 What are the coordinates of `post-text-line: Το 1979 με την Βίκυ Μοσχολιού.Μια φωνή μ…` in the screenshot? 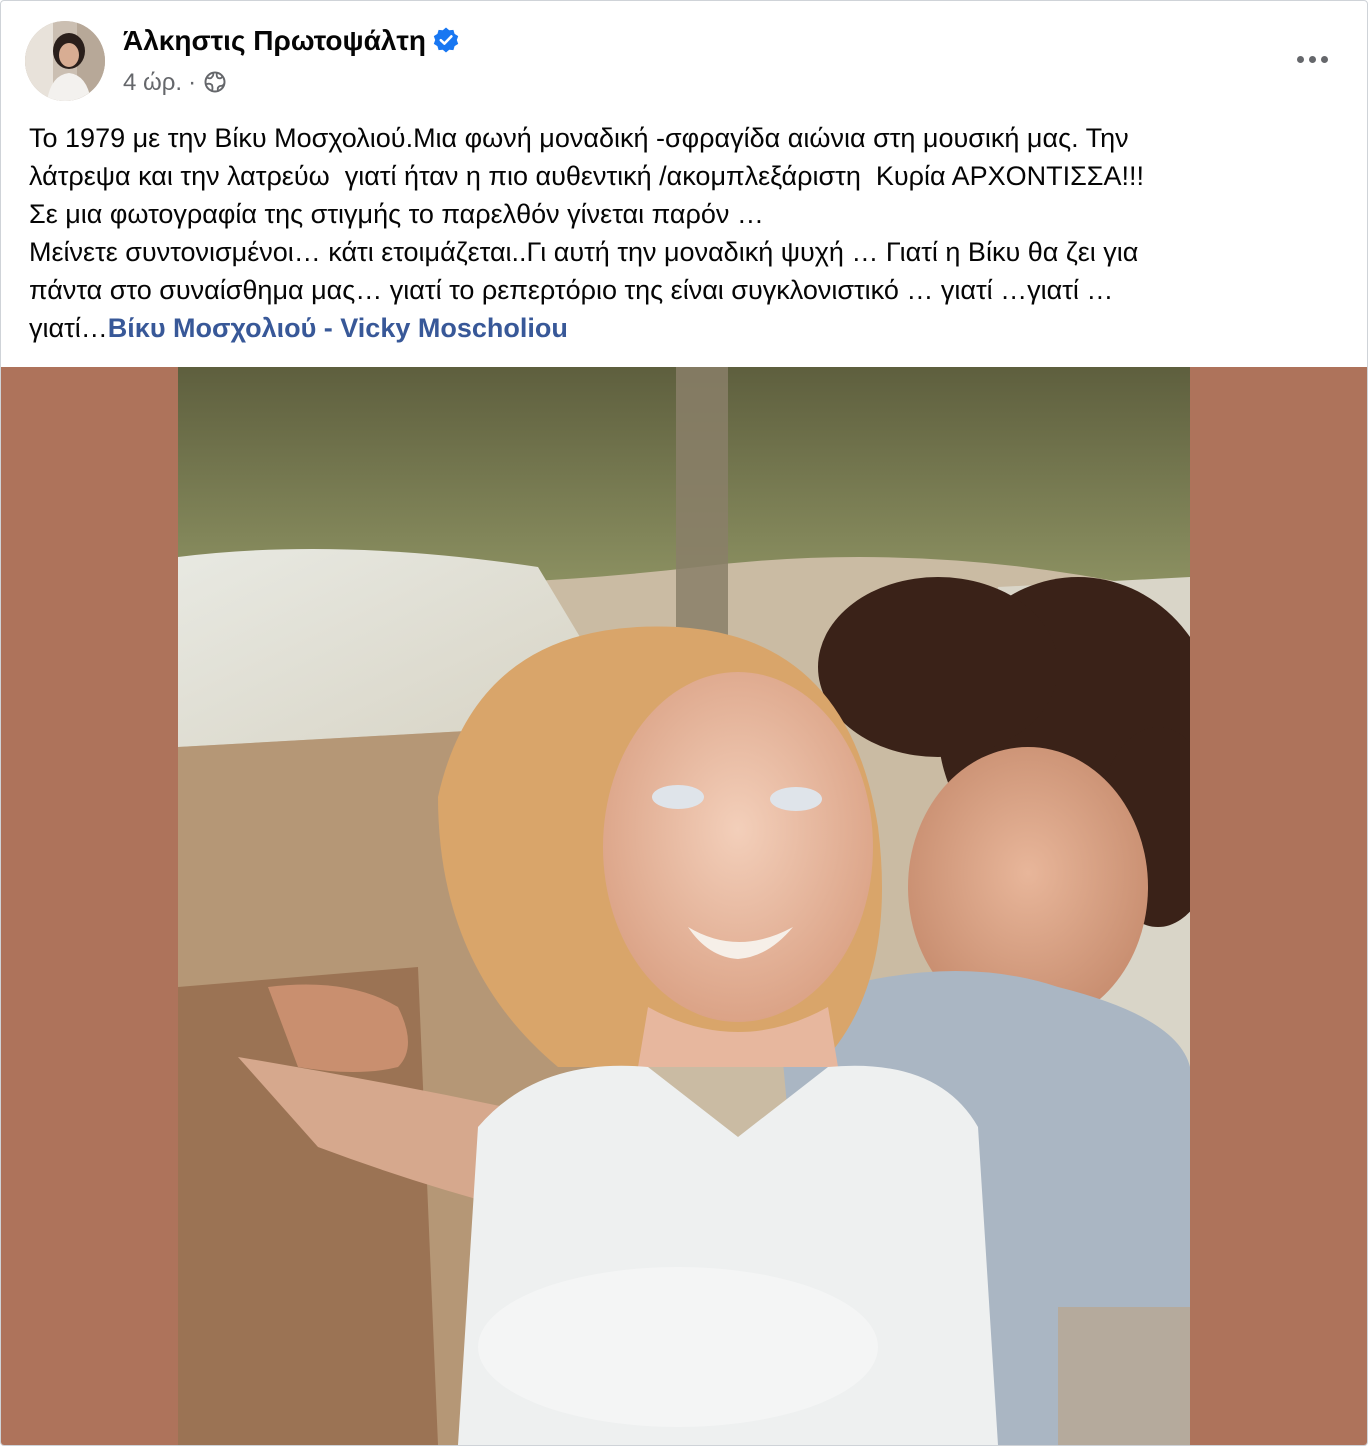 It's located at (579, 138).